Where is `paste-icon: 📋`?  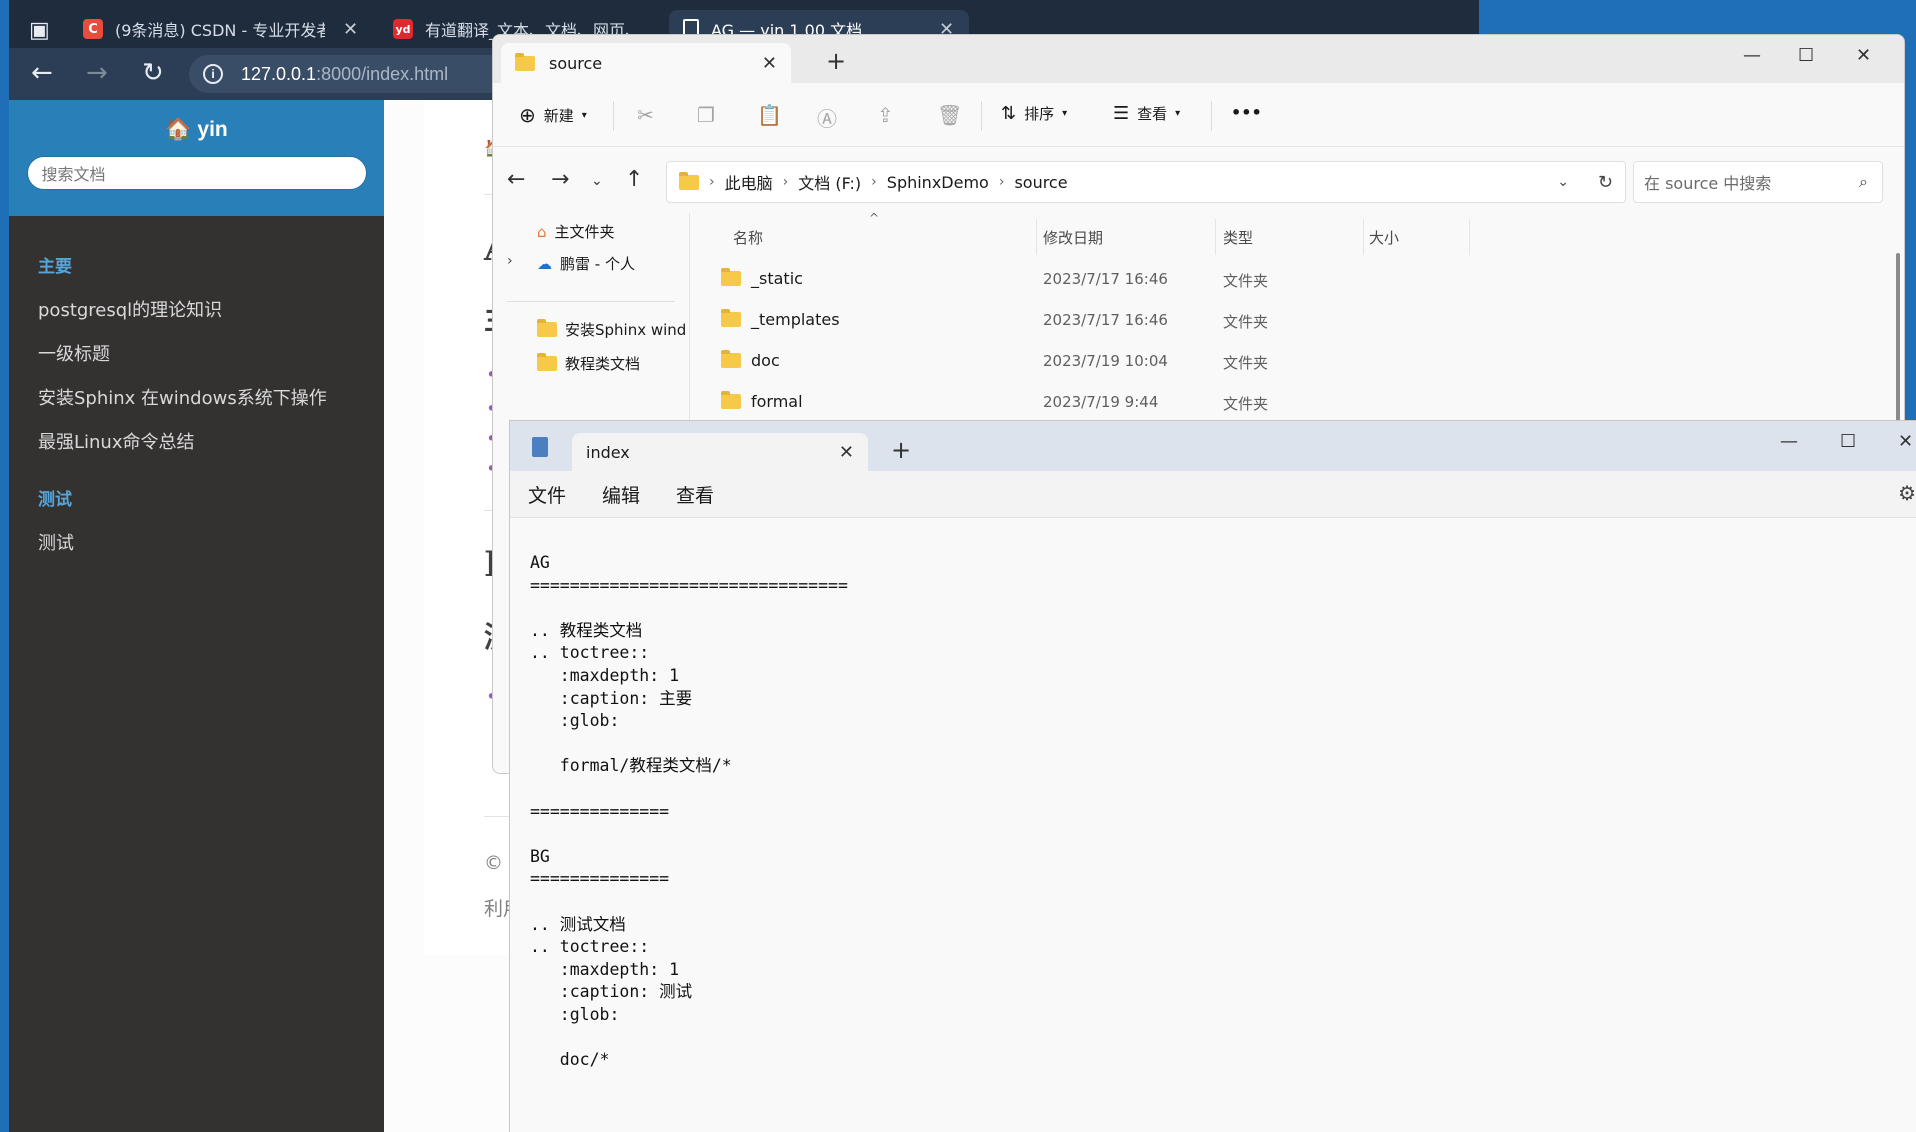
paste-icon: 📋 is located at coordinates (769, 115).